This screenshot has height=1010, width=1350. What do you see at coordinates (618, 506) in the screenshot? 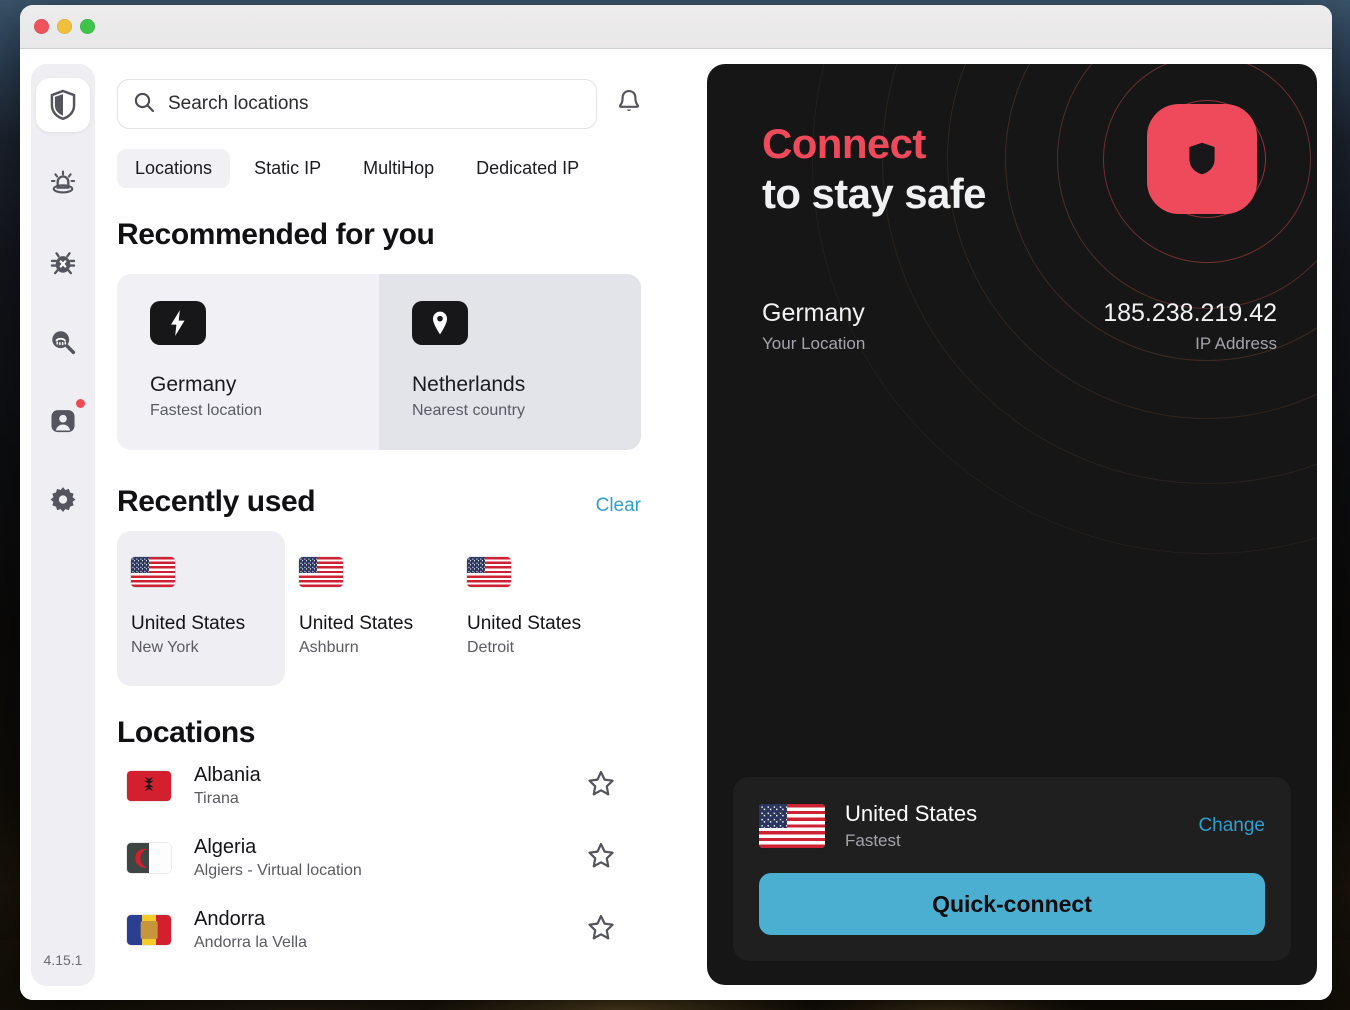
I see `clear-recent-button: Clear` at bounding box center [618, 506].